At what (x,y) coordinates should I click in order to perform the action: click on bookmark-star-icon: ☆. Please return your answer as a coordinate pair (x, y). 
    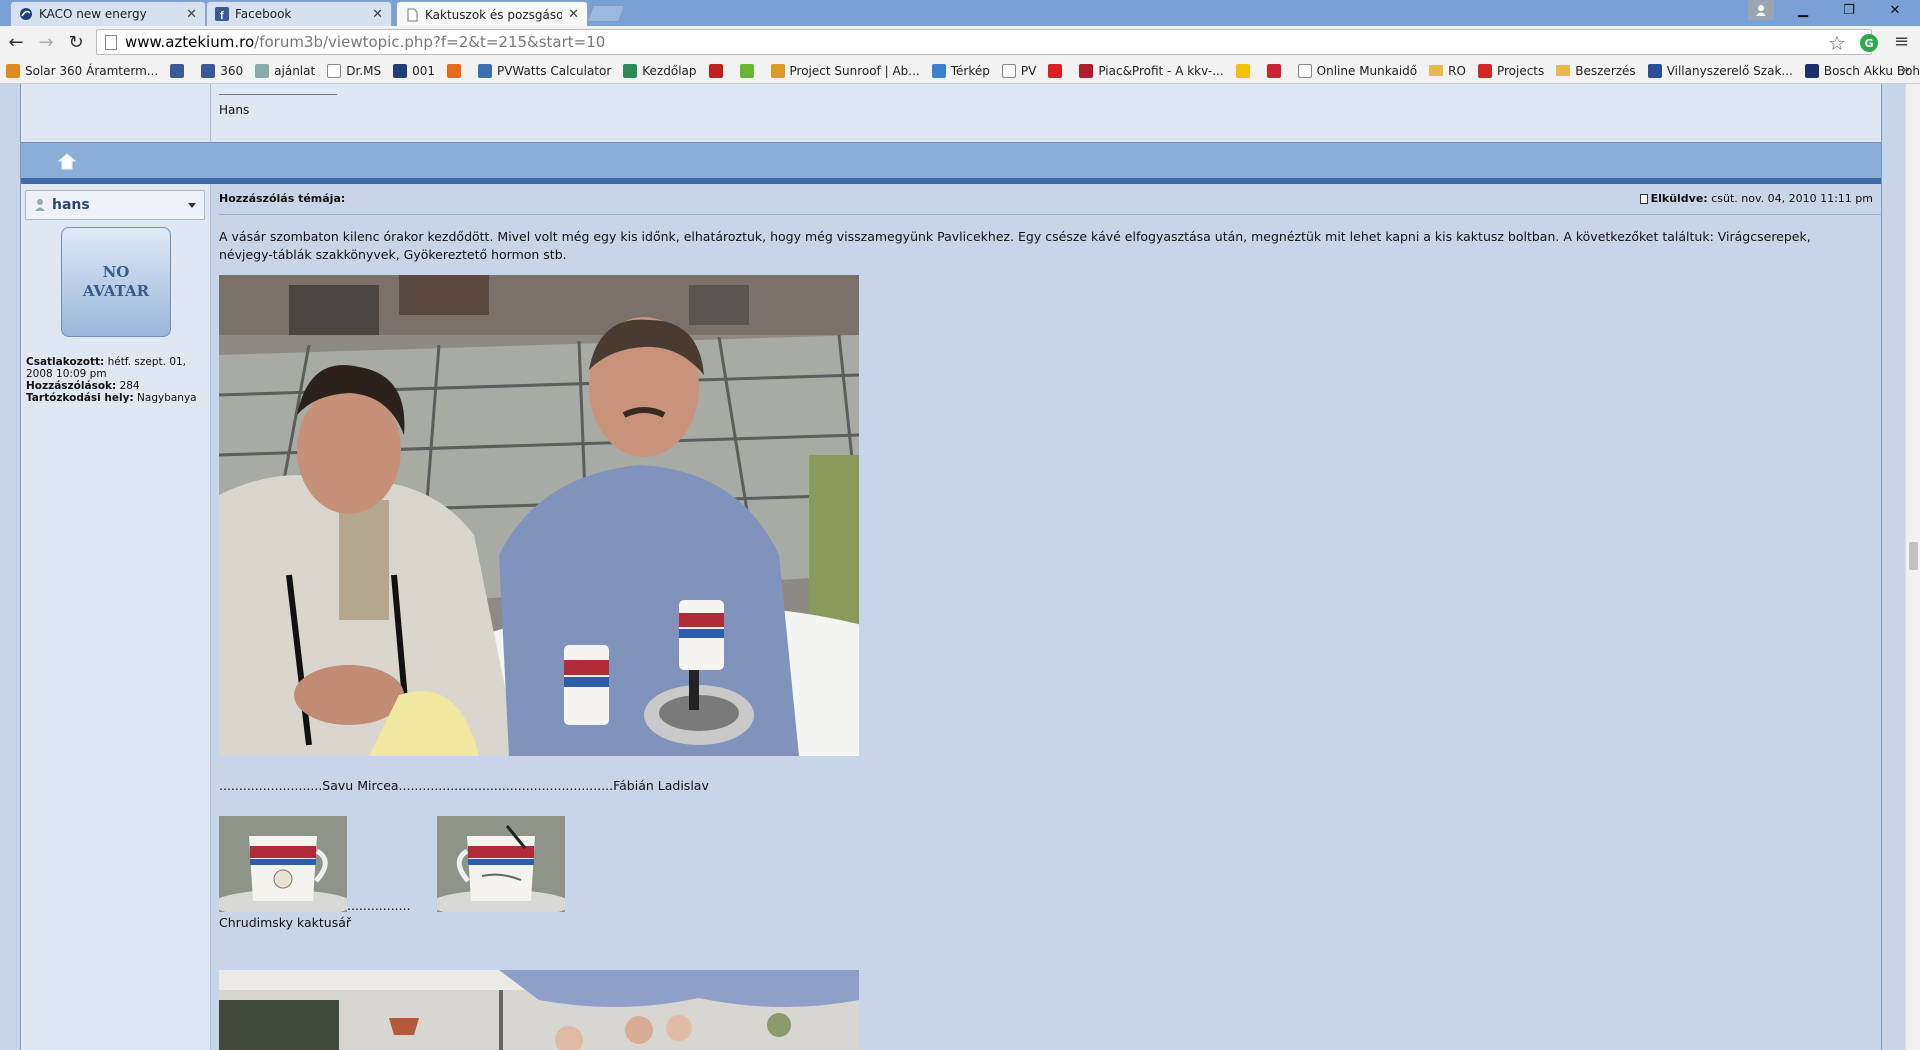
    Looking at the image, I should click on (1837, 43).